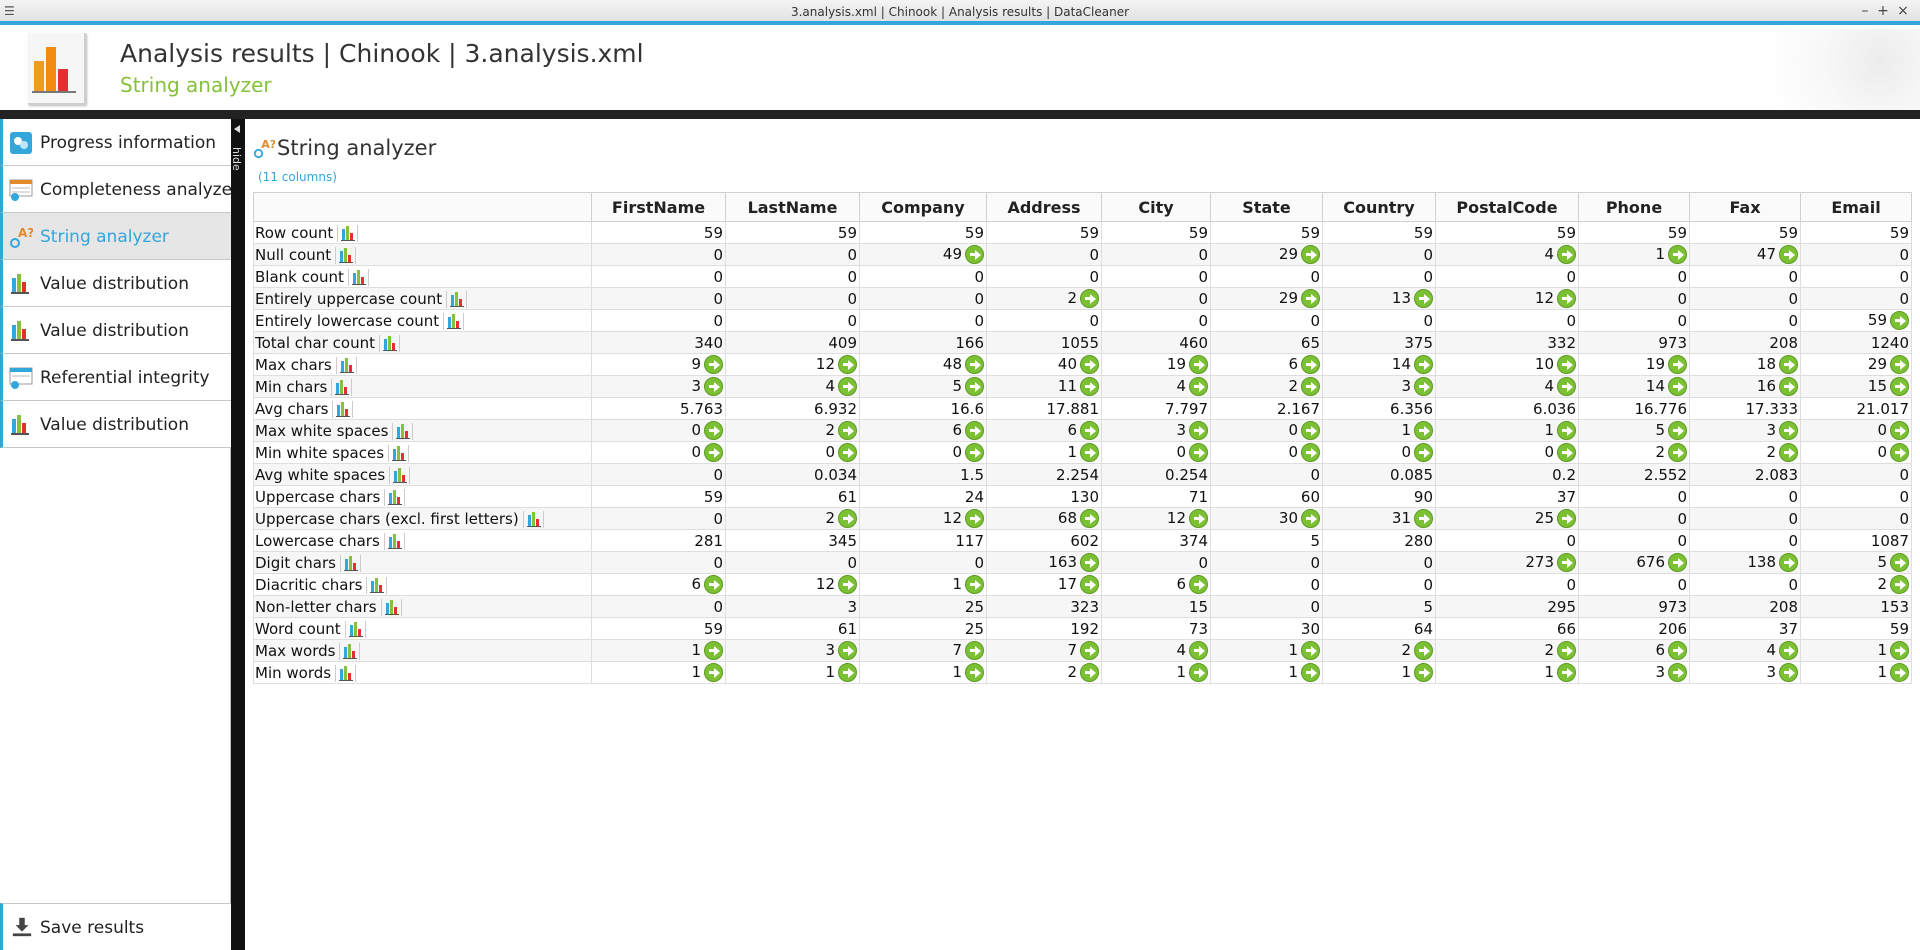  I want to click on close-button: ×, so click(1903, 11).